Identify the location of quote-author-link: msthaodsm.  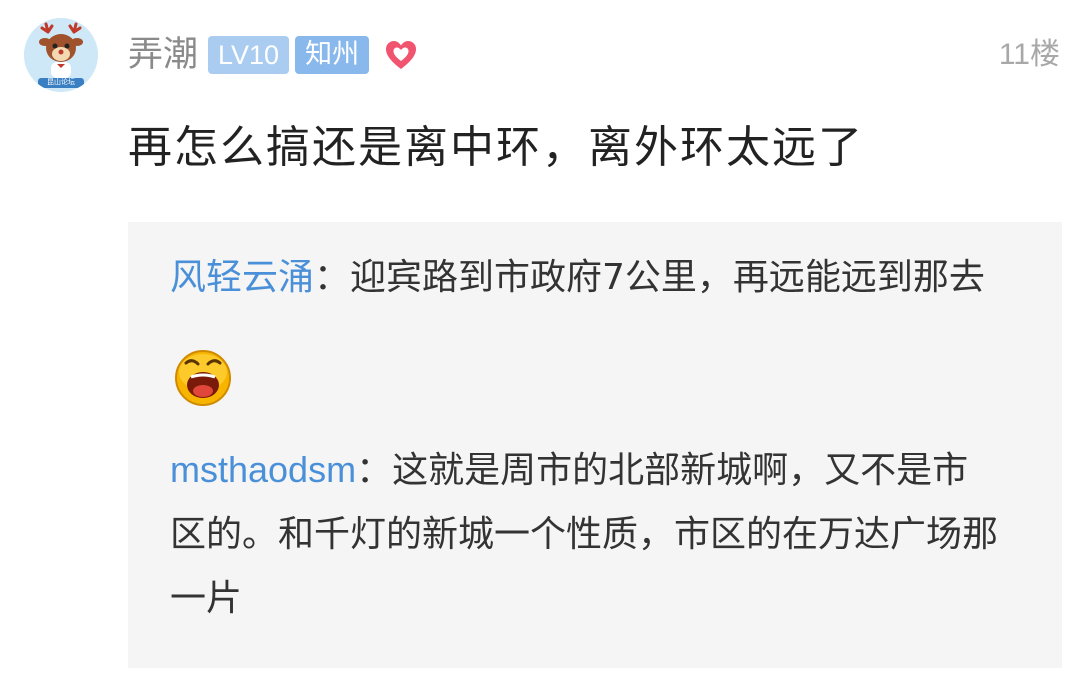
(263, 469).